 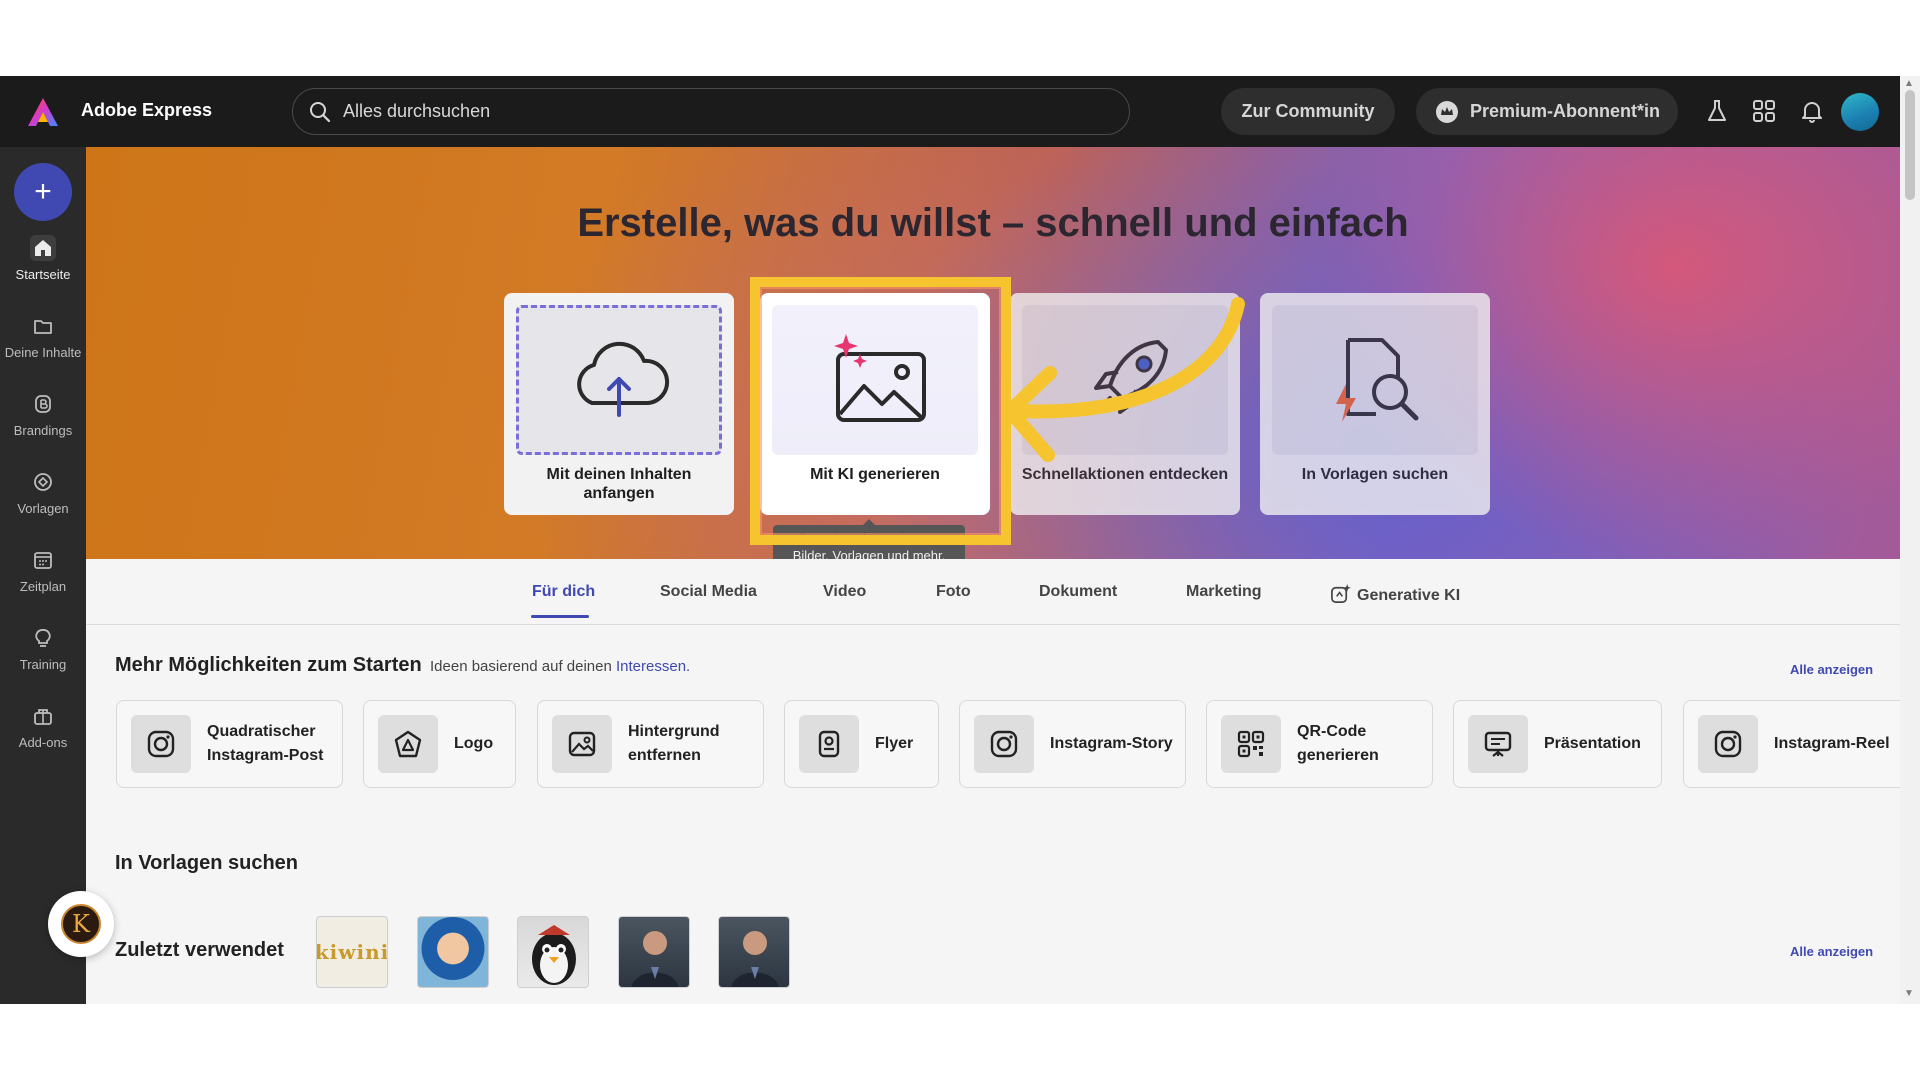 I want to click on active-tab-indicator, so click(x=560, y=616).